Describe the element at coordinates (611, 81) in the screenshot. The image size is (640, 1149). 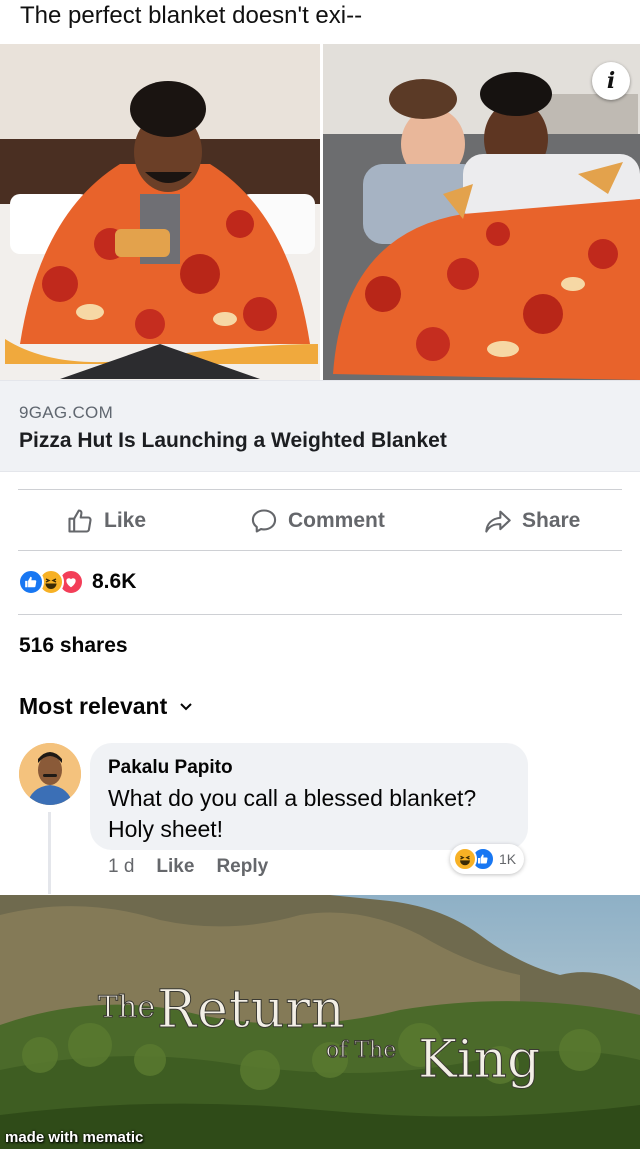
I see `info-icon: i` at that location.